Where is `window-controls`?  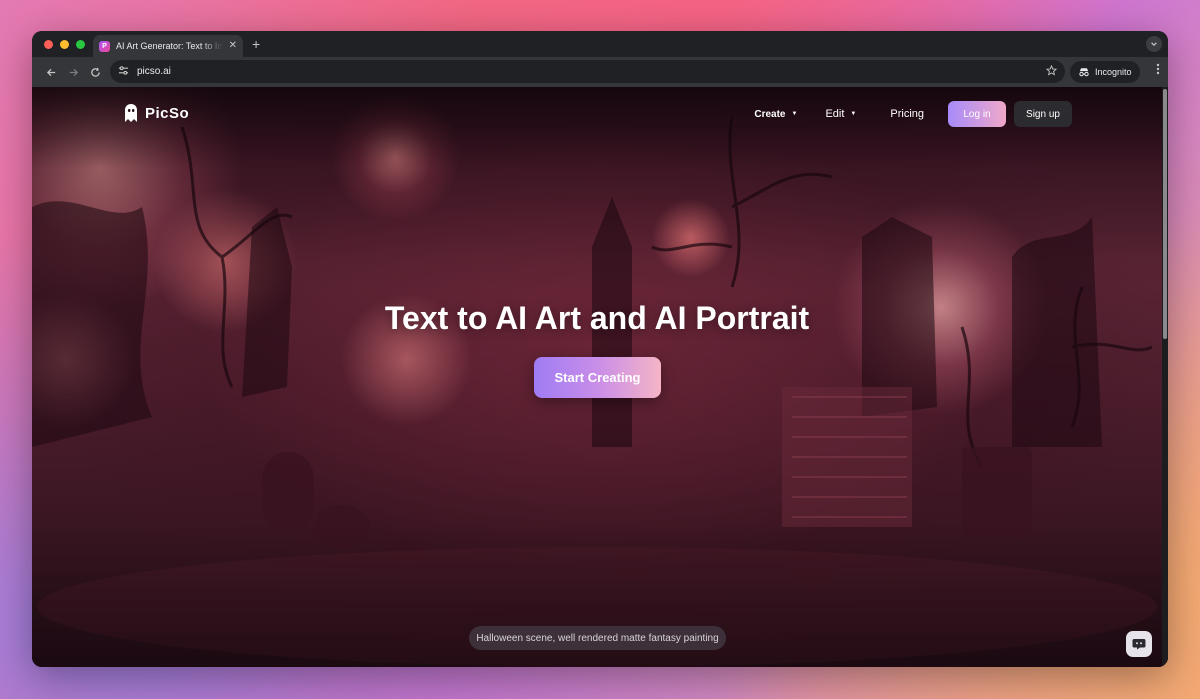 window-controls is located at coordinates (64, 44).